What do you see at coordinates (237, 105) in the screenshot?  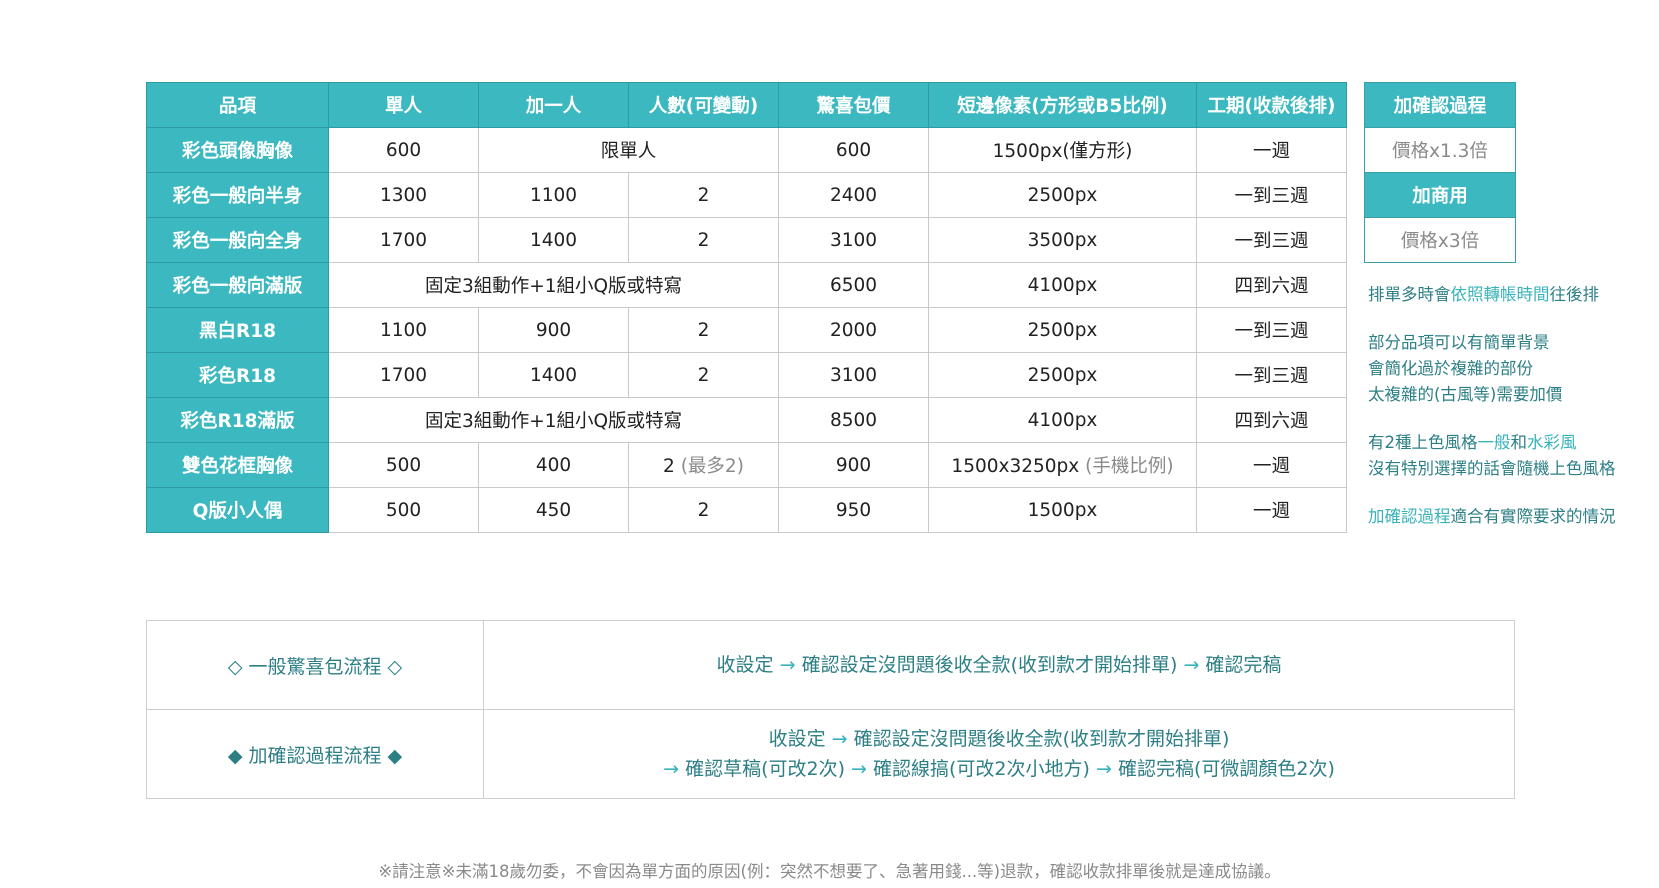 I see `header-item: 品項` at bounding box center [237, 105].